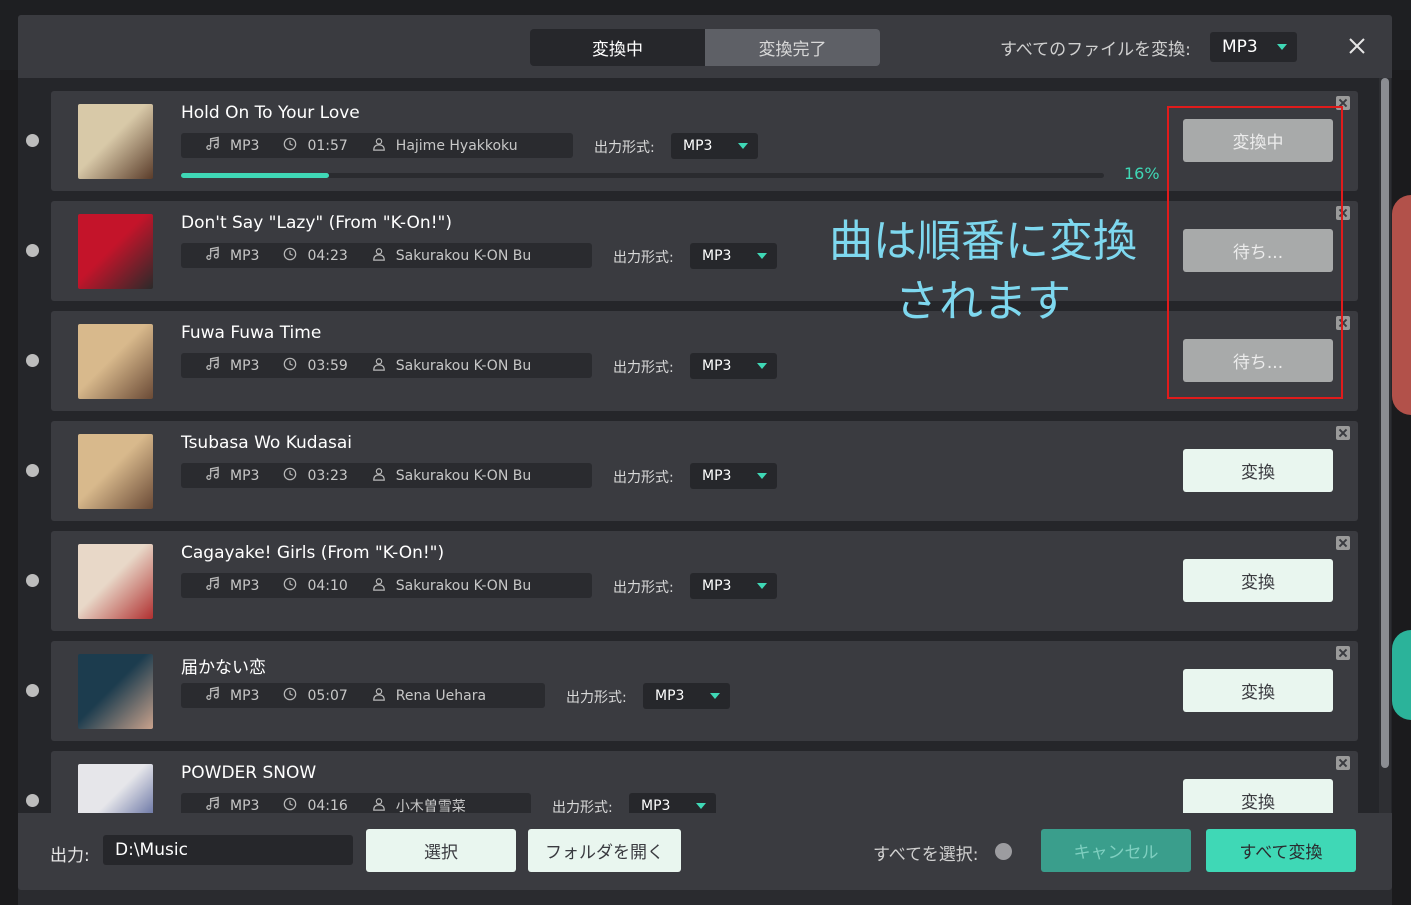 The image size is (1411, 905). What do you see at coordinates (1385, 423) in the screenshot?
I see `scrollbar-thumb` at bounding box center [1385, 423].